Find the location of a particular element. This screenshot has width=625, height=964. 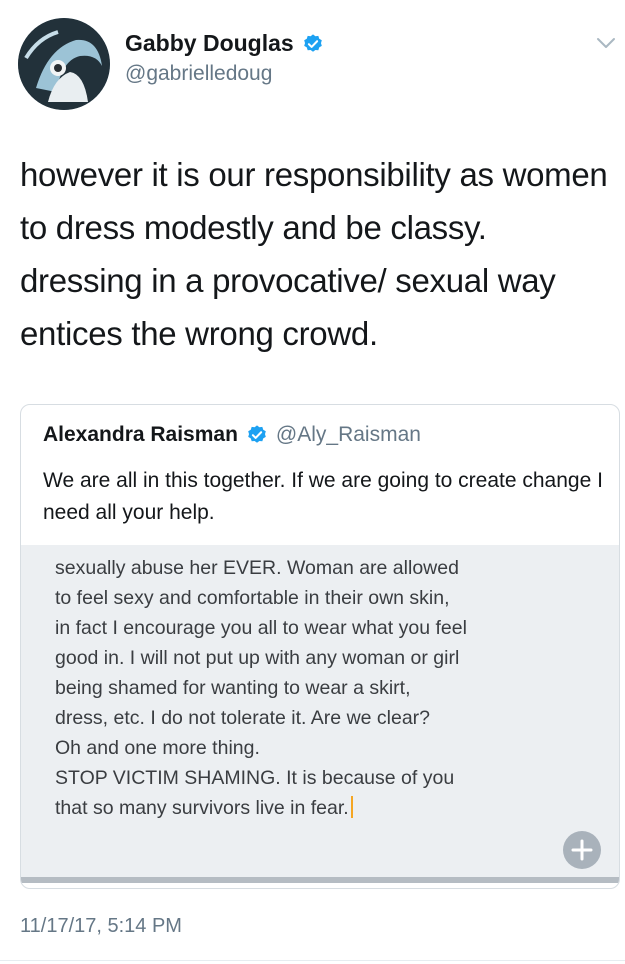

avatar is located at coordinates (64, 64).